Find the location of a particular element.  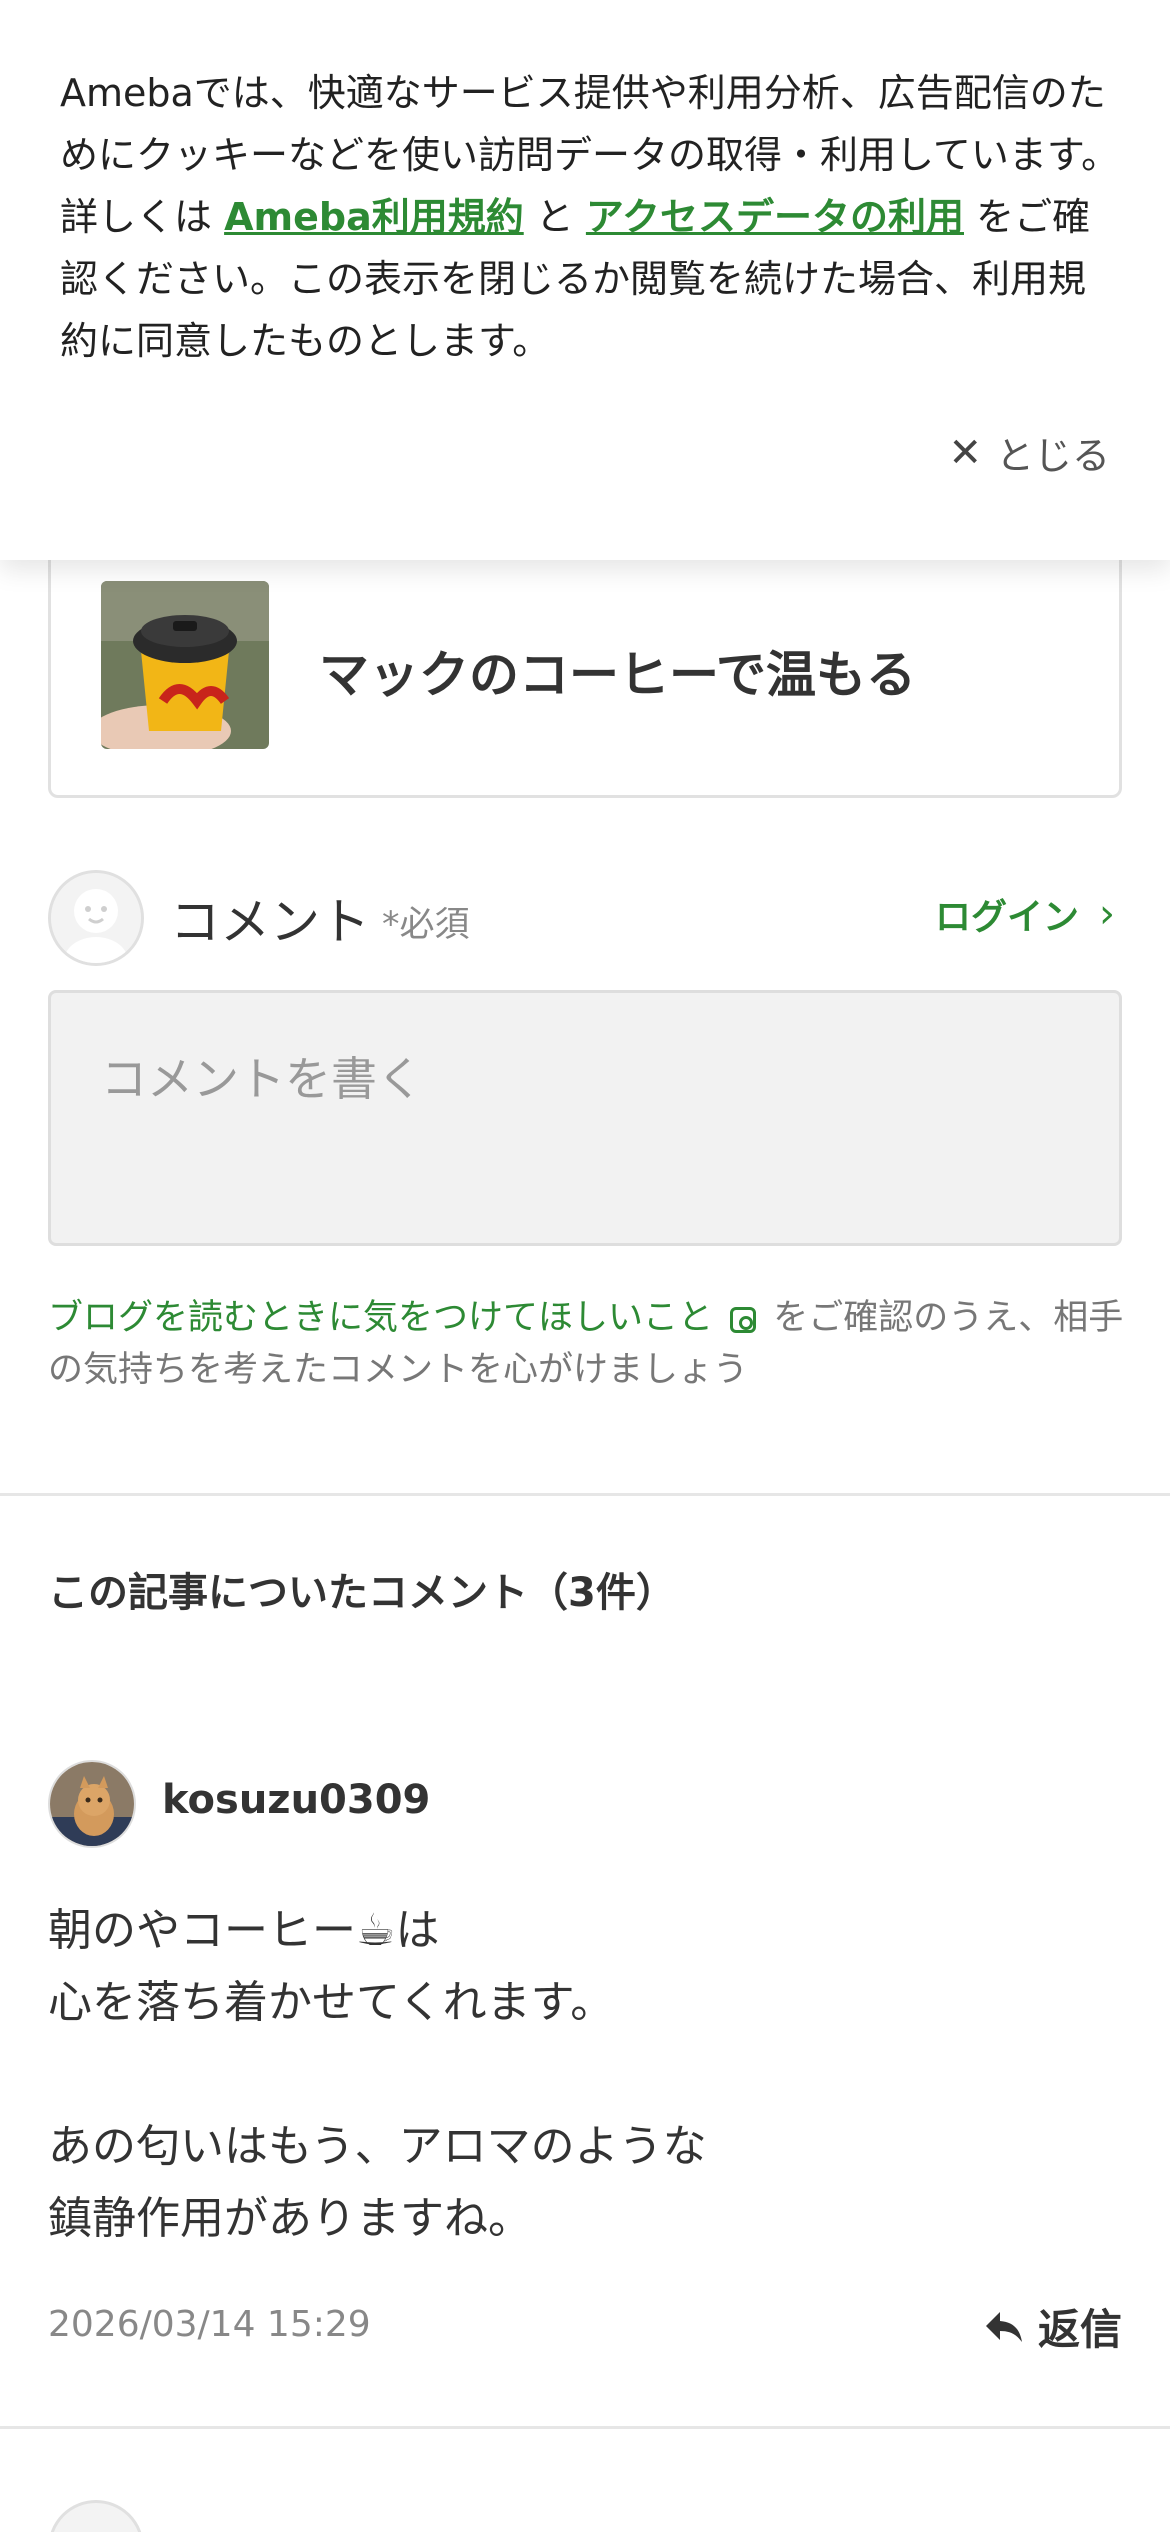

login-label: ログイン is located at coordinates (1006, 917).